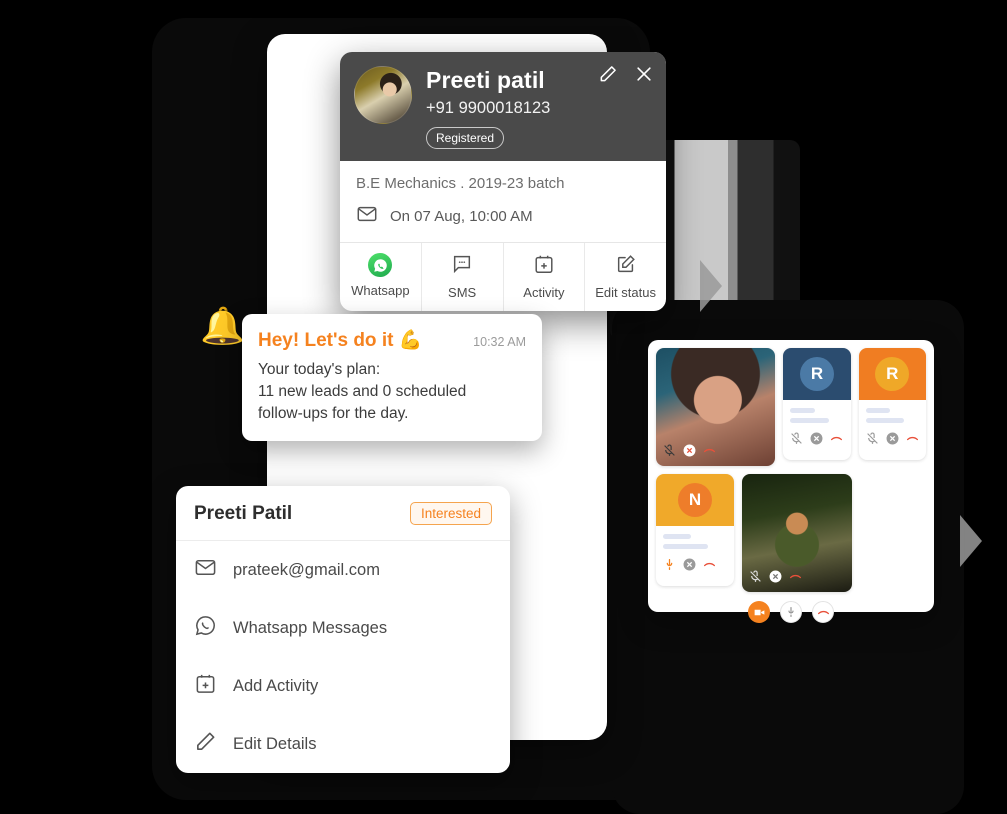 This screenshot has width=1007, height=814. What do you see at coordinates (669, 564) in the screenshot?
I see `mic-active-icon` at bounding box center [669, 564].